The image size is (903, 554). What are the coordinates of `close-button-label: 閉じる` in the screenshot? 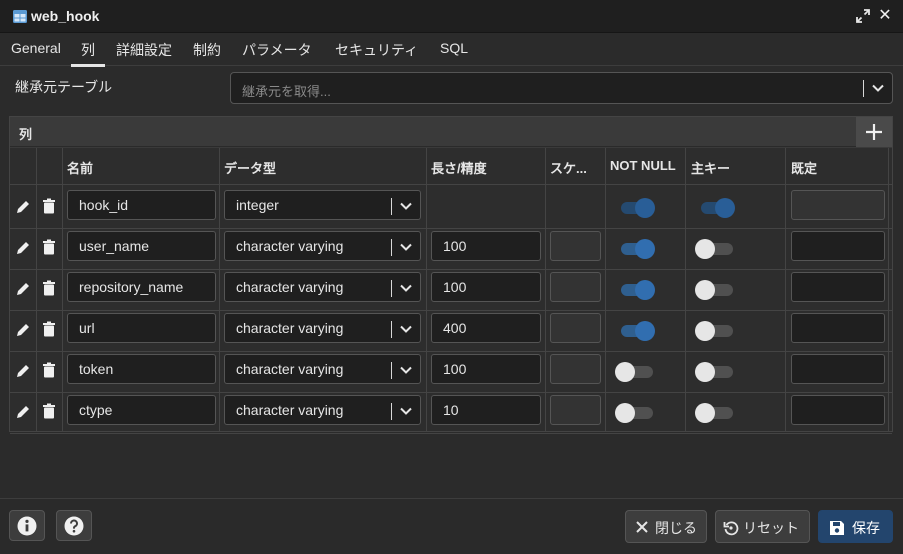 It's located at (676, 528).